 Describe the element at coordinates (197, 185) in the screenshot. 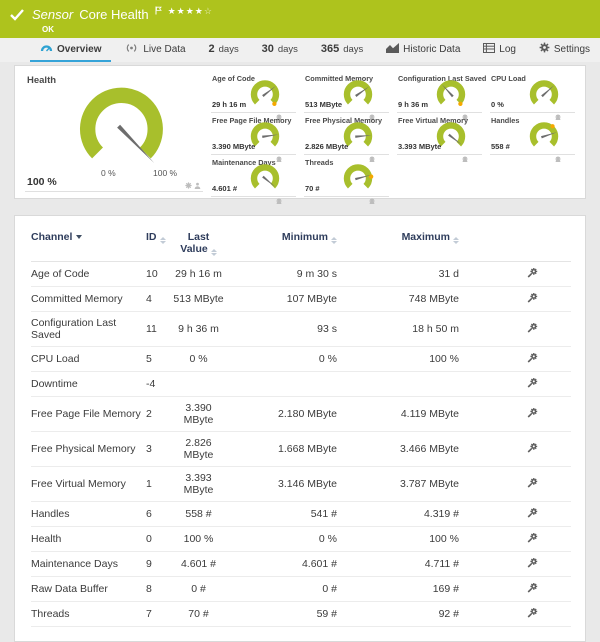

I see `gauge-user-icon` at that location.